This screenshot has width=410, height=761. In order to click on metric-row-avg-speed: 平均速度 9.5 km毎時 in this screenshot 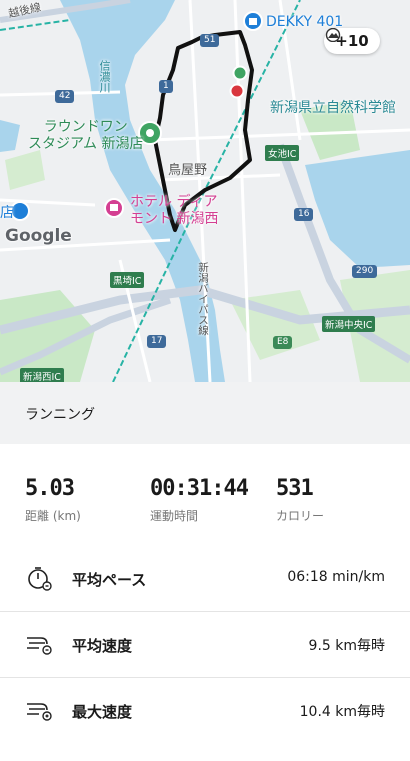, I will do `click(205, 644)`.